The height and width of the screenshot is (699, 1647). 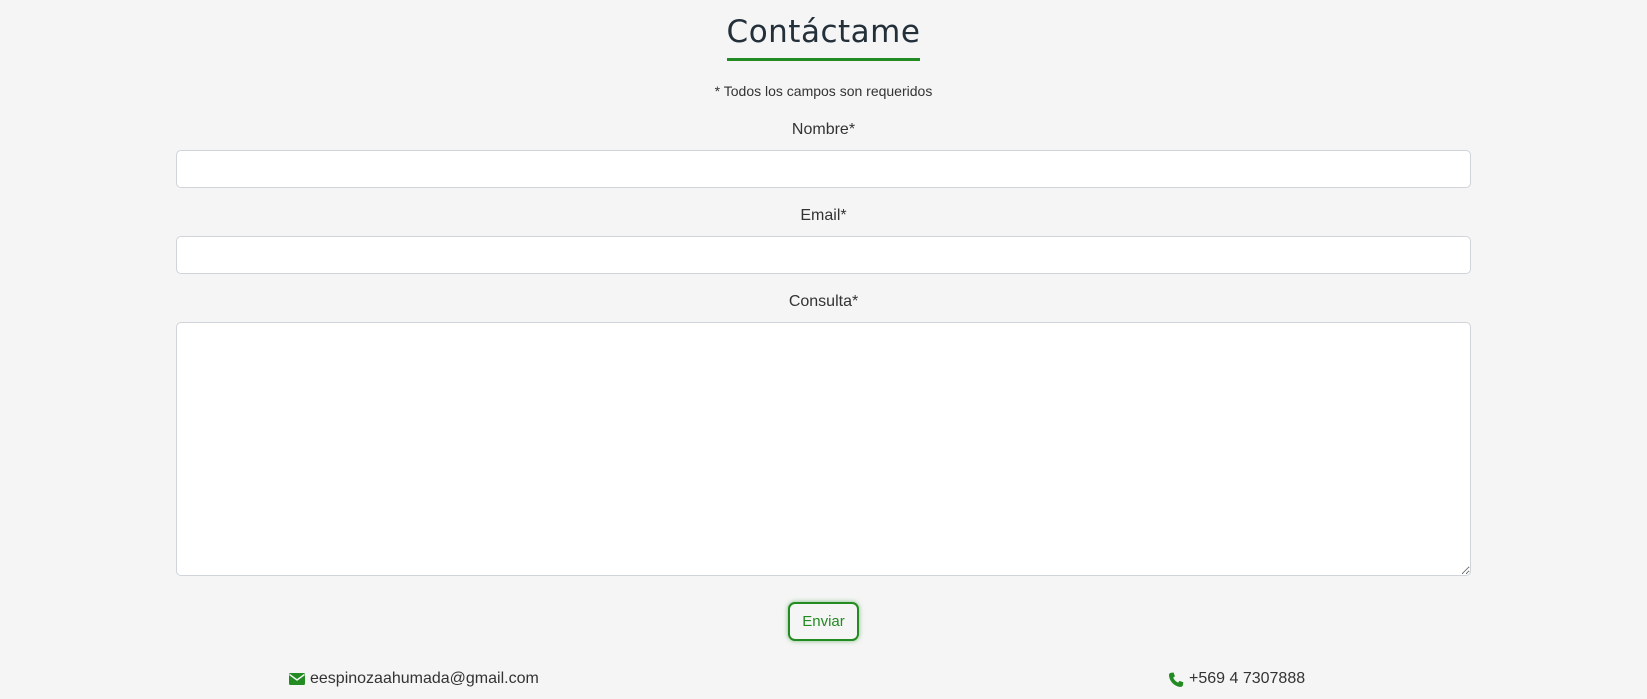 What do you see at coordinates (823, 301) in the screenshot?
I see `message-label: Consulta*` at bounding box center [823, 301].